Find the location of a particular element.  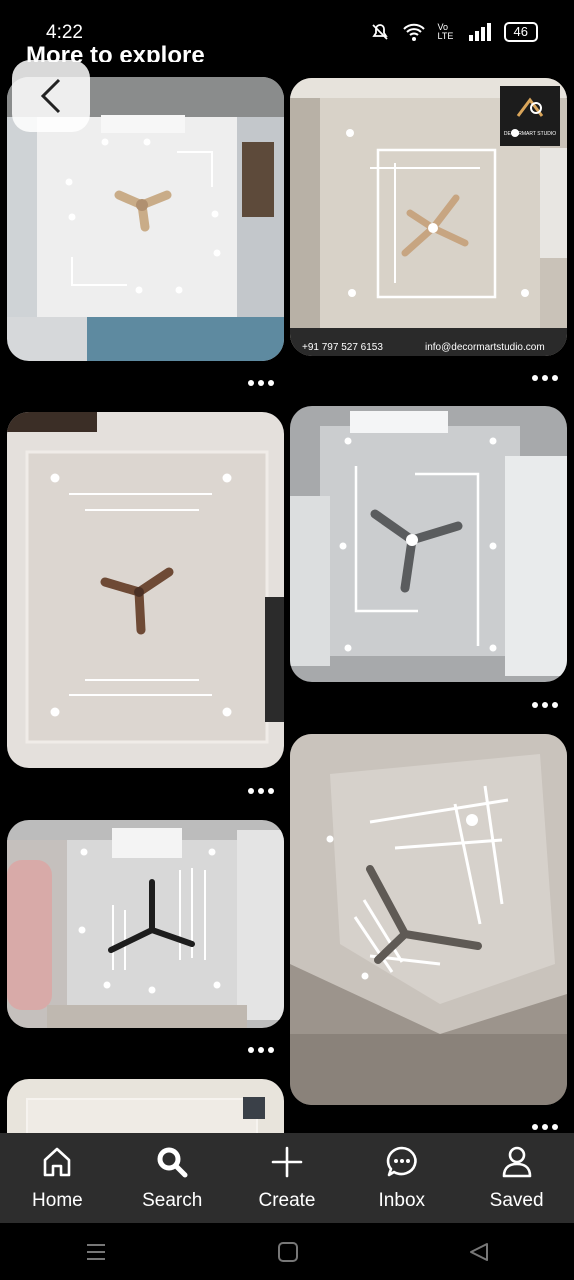

pin-2-more-button is located at coordinates (545, 378).